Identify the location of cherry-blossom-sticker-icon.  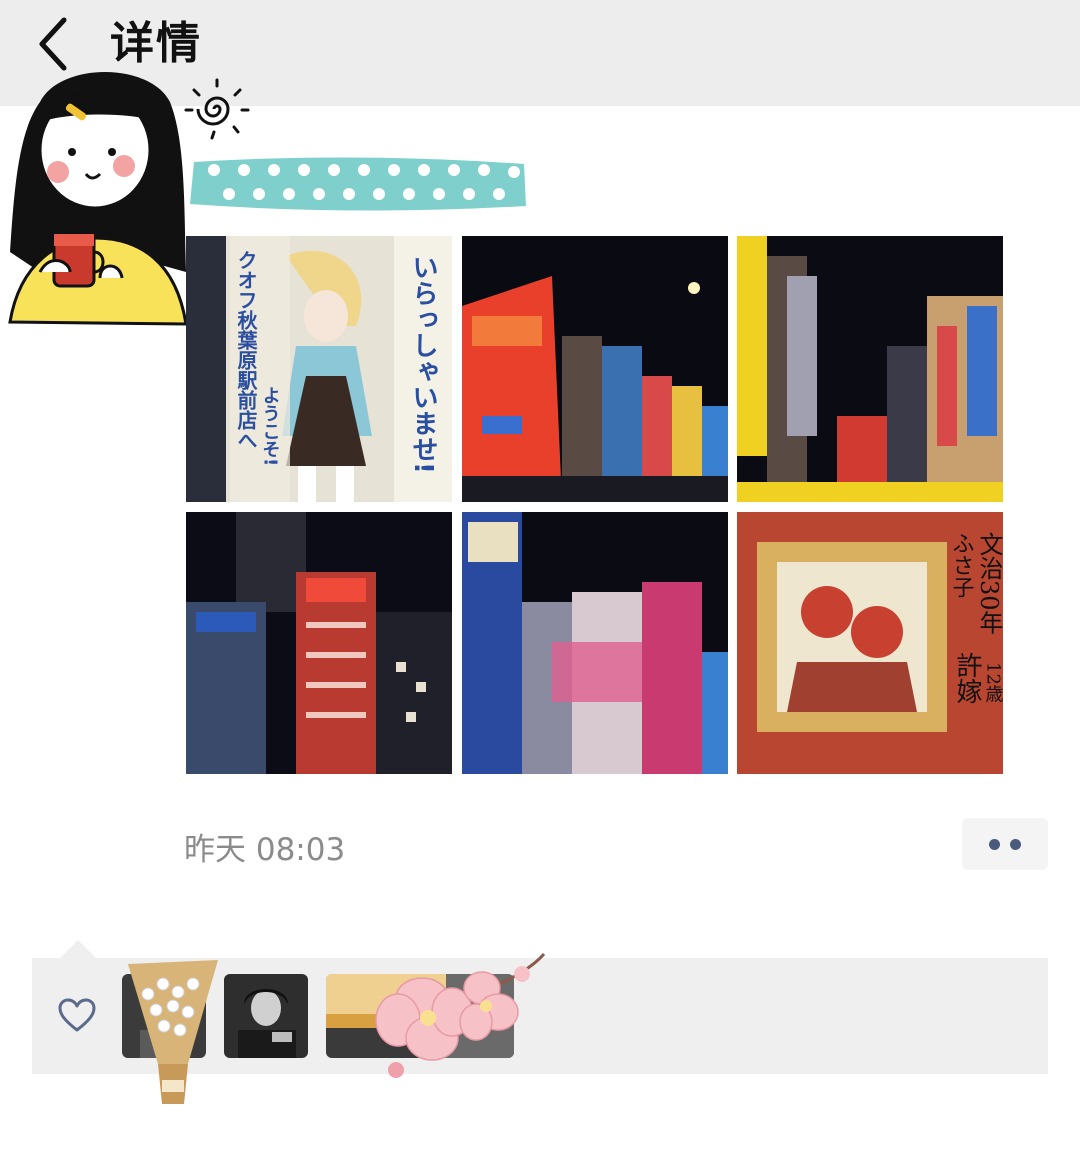
(460, 1015).